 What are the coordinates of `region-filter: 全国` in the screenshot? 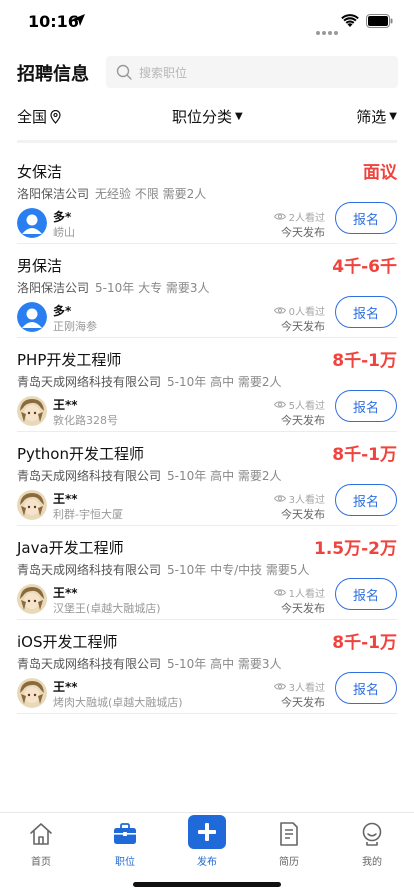 It's located at (39, 116).